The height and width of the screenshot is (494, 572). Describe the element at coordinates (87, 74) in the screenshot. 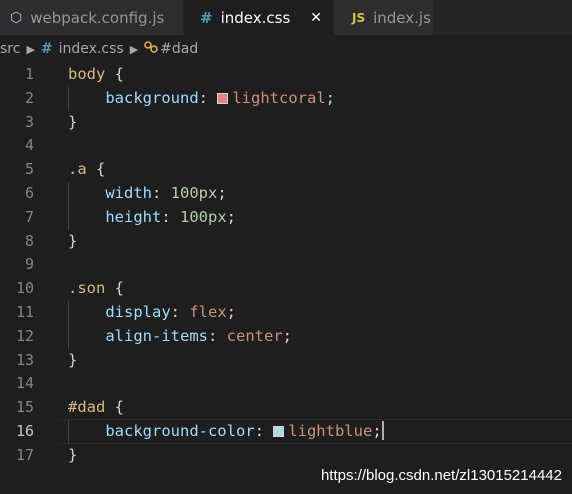

I see `css-selector: body` at that location.